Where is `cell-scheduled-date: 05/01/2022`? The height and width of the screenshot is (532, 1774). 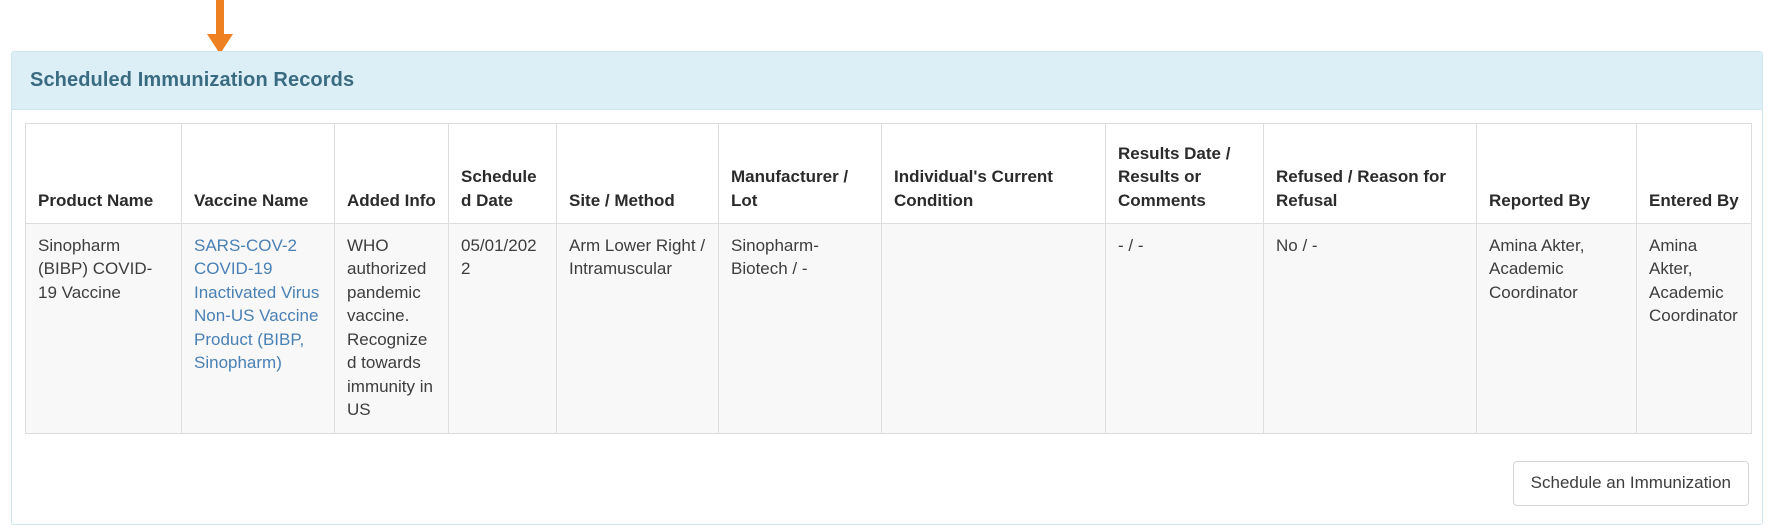 cell-scheduled-date: 05/01/2022 is located at coordinates (502, 328).